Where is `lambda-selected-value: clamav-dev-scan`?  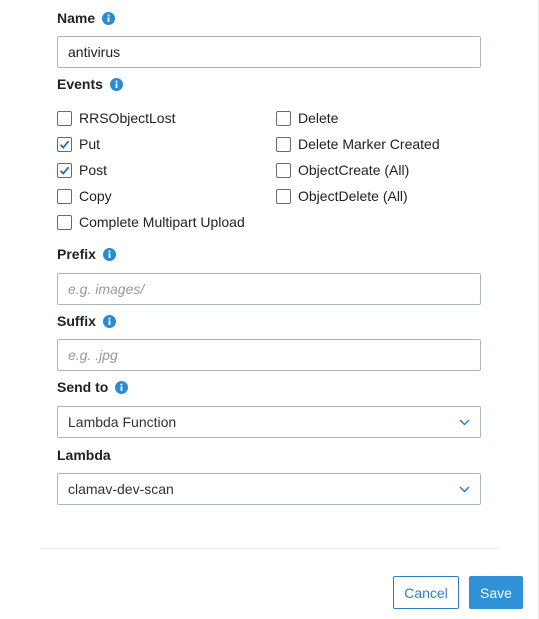
lambda-selected-value: clamav-dev-scan is located at coordinates (121, 489).